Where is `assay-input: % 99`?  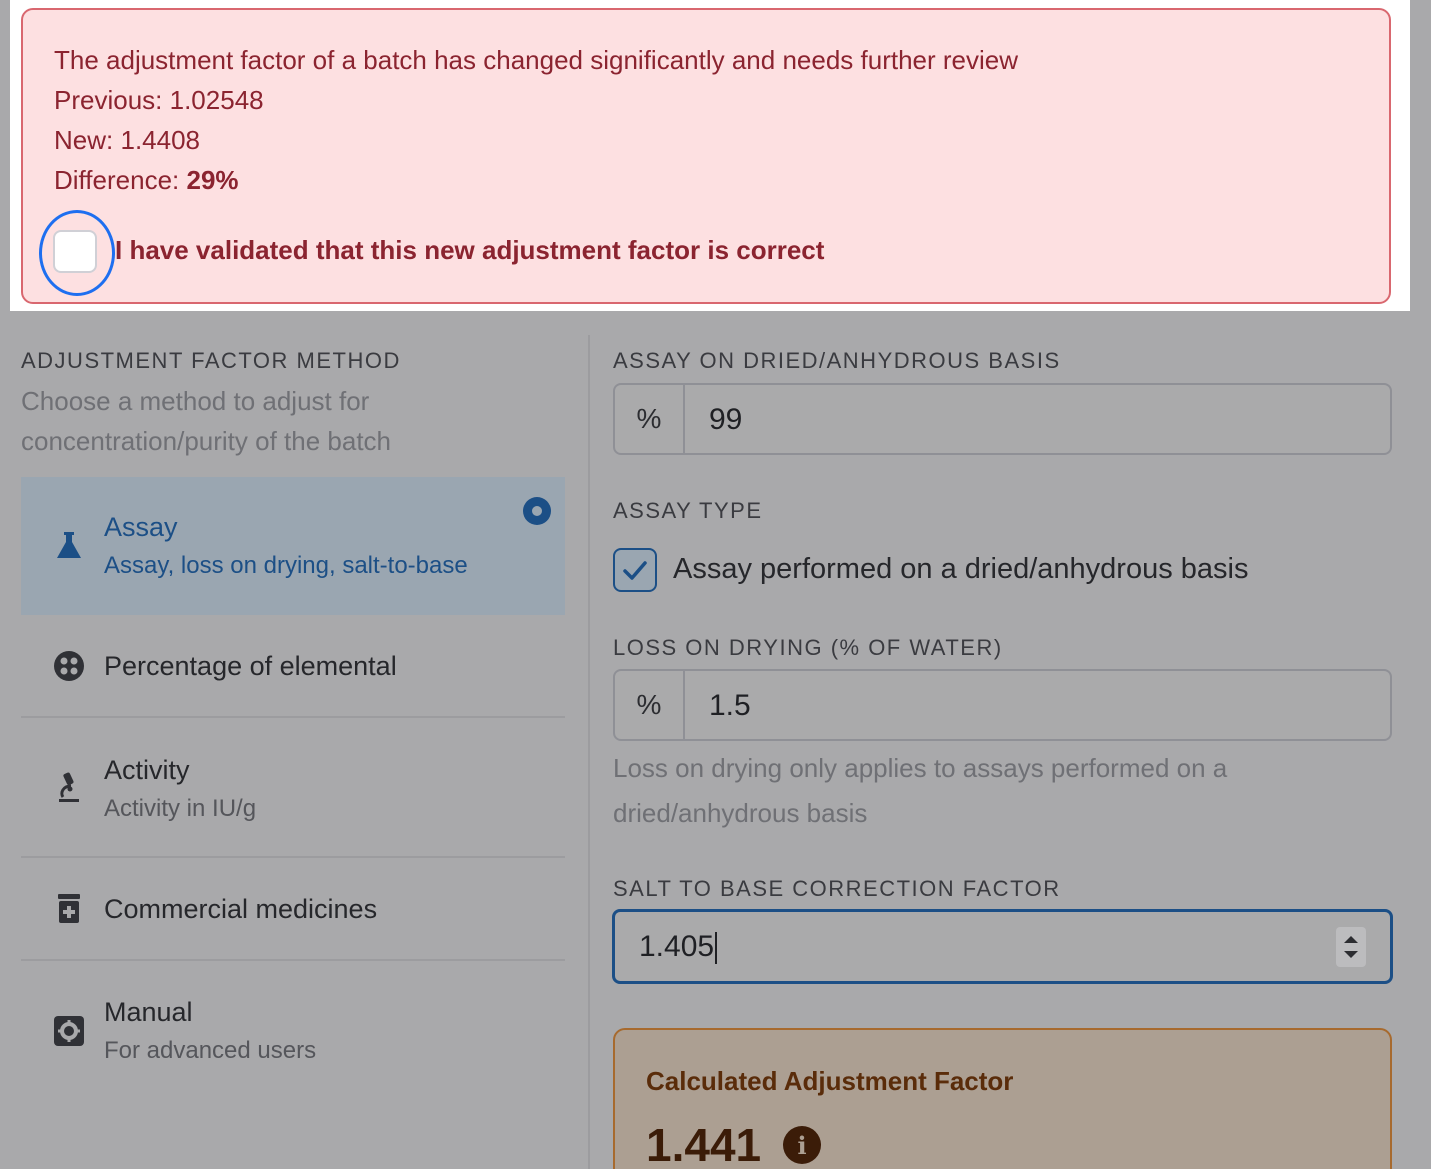 assay-input: % 99 is located at coordinates (1002, 419).